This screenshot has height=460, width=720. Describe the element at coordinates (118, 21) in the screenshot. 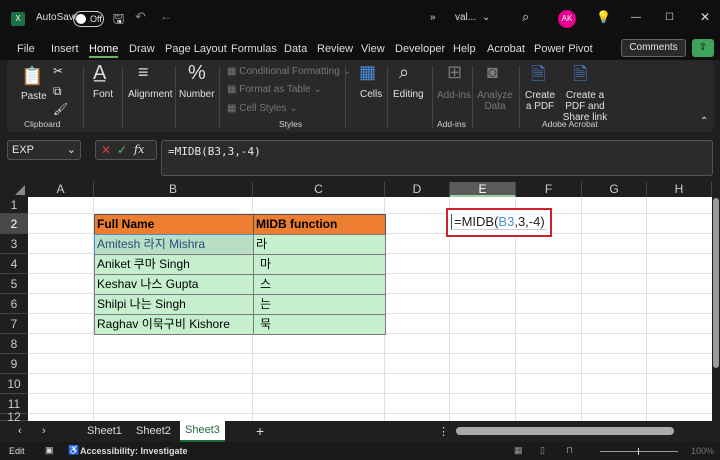

I see `save-icon: 🖫` at that location.